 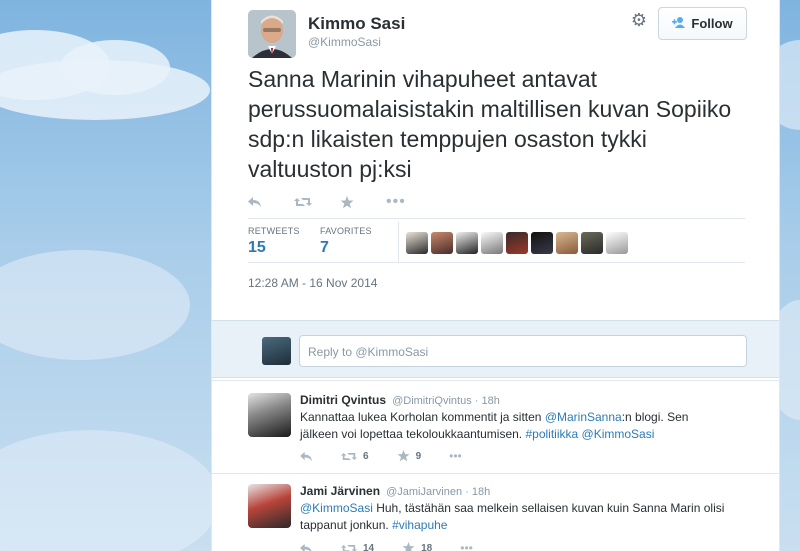 I want to click on current-user-avatar, so click(x=276, y=351).